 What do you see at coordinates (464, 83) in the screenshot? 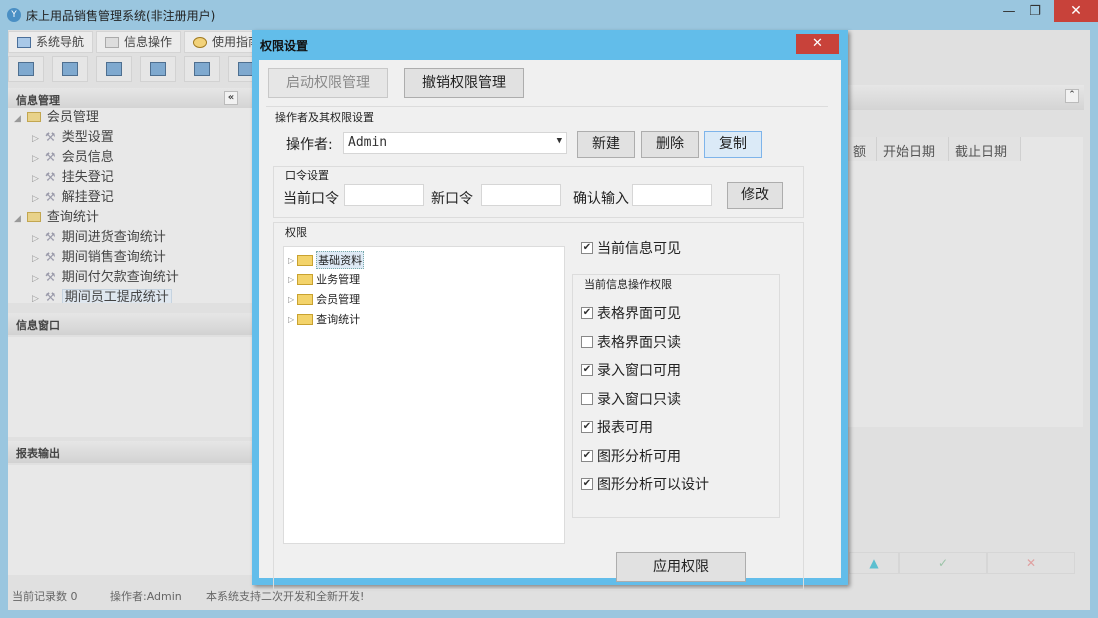
I see `revoke-permission-button: 撤销权限管理` at bounding box center [464, 83].